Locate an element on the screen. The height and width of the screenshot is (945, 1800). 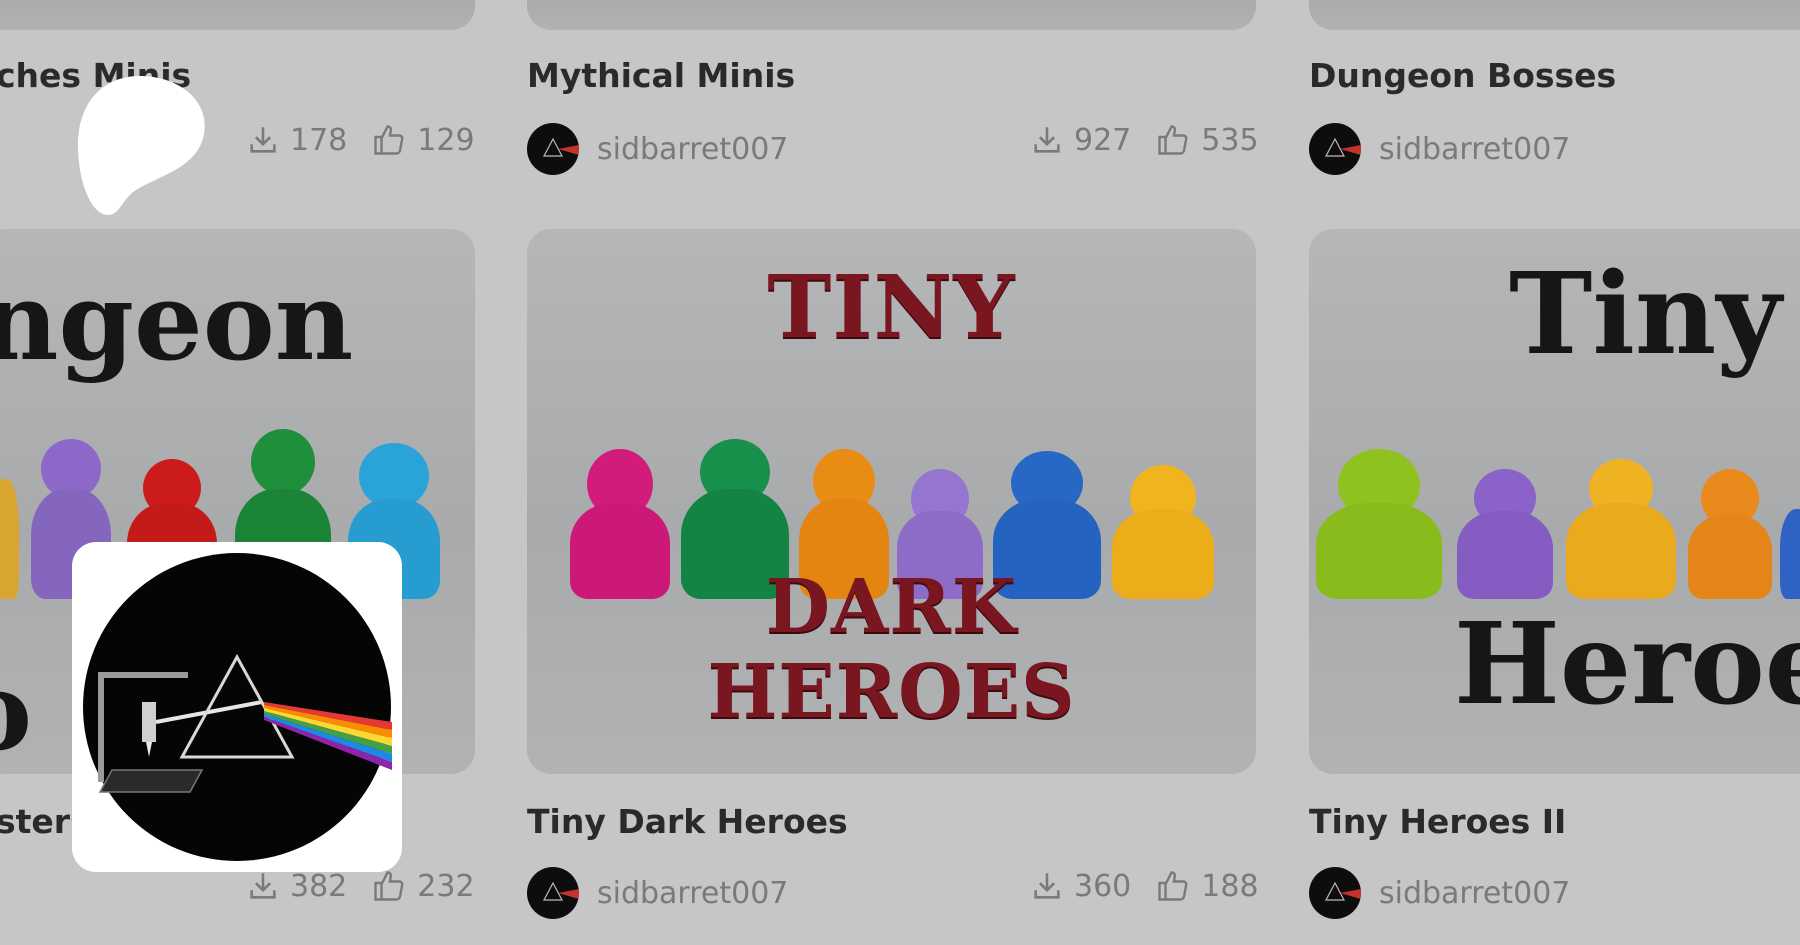
card-image-top-middle is located at coordinates (891, 15).